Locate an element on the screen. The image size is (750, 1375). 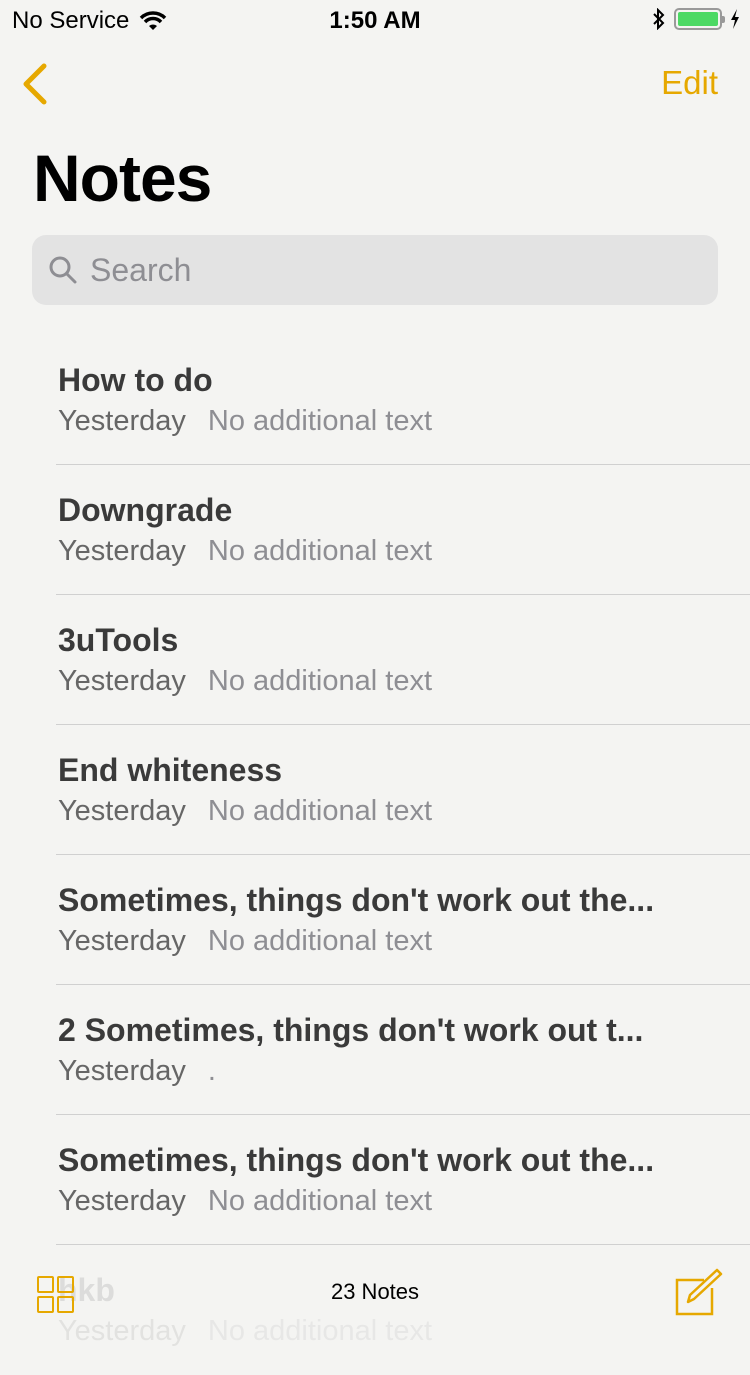
page-title: Notes is located at coordinates (122, 178).